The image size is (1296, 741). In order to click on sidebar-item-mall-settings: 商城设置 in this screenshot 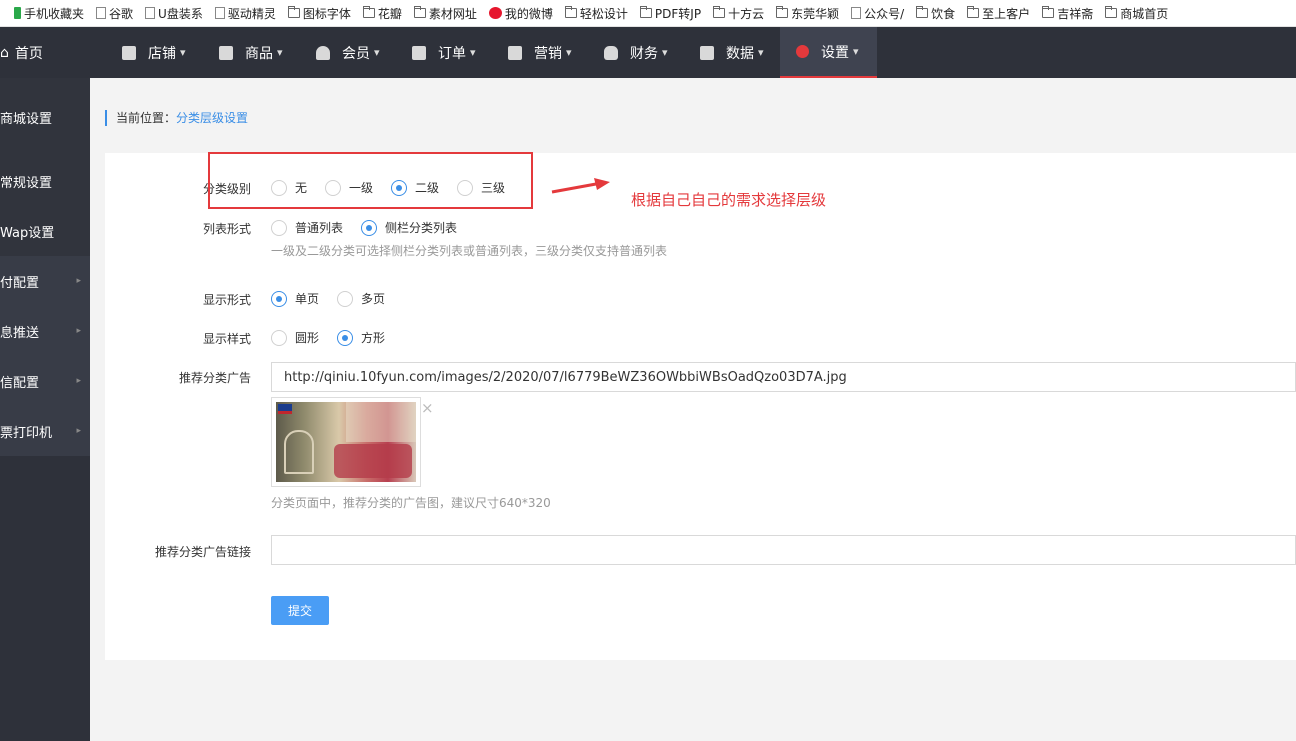, I will do `click(45, 117)`.